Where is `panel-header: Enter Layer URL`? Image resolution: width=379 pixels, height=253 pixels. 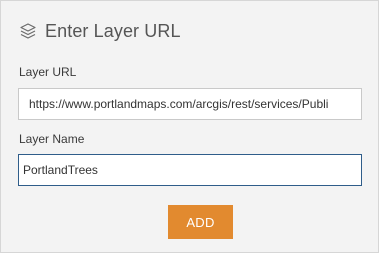 panel-header: Enter Layer URL is located at coordinates (100, 31).